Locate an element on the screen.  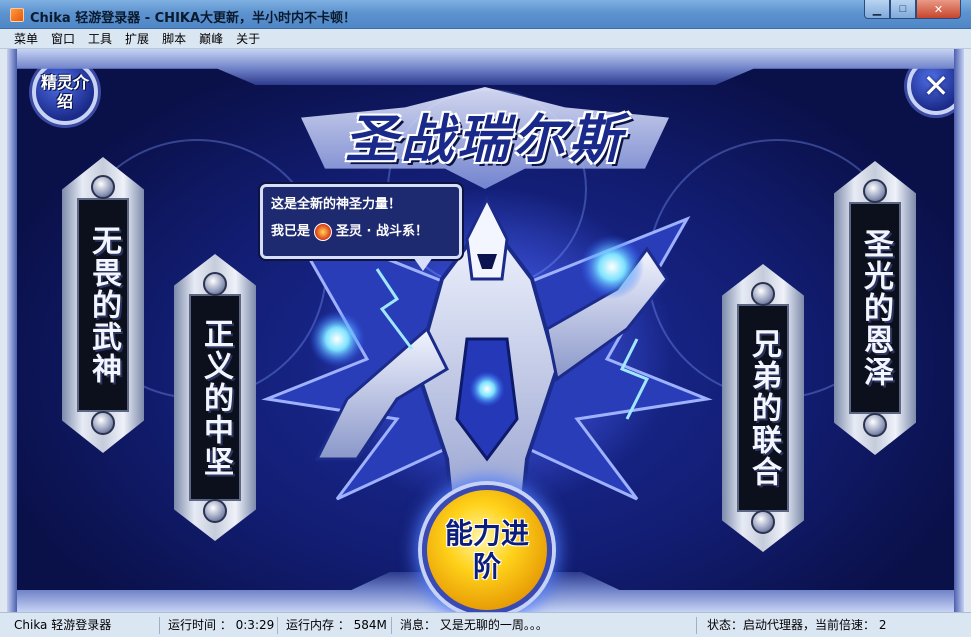
status-app-name: Chika 轻游登录器 is located at coordinates (80, 625).